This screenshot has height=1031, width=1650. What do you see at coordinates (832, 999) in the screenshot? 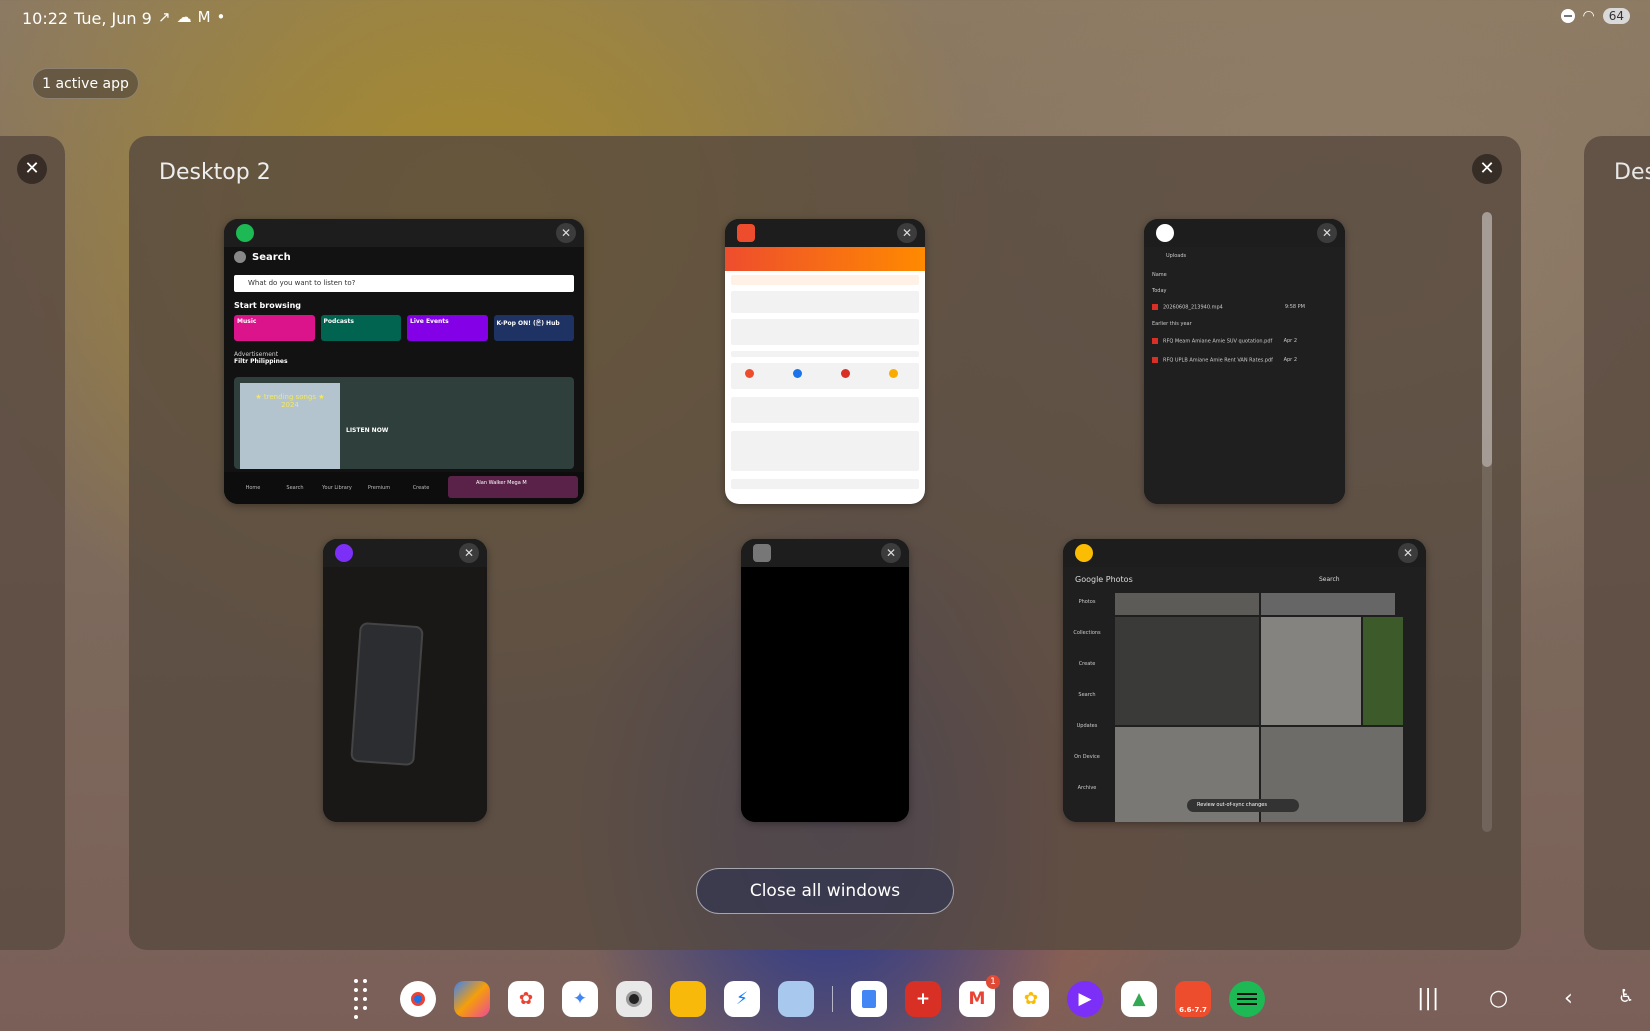
I see `dock-divider` at bounding box center [832, 999].